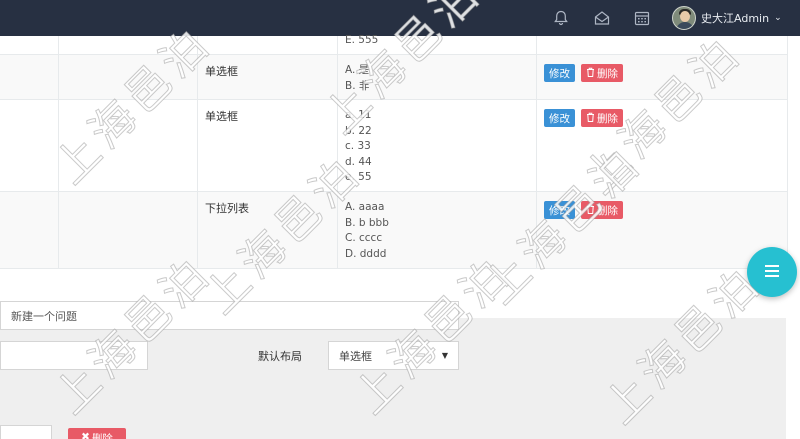  What do you see at coordinates (358, 161) in the screenshot?
I see `option-item: d. 44` at bounding box center [358, 161].